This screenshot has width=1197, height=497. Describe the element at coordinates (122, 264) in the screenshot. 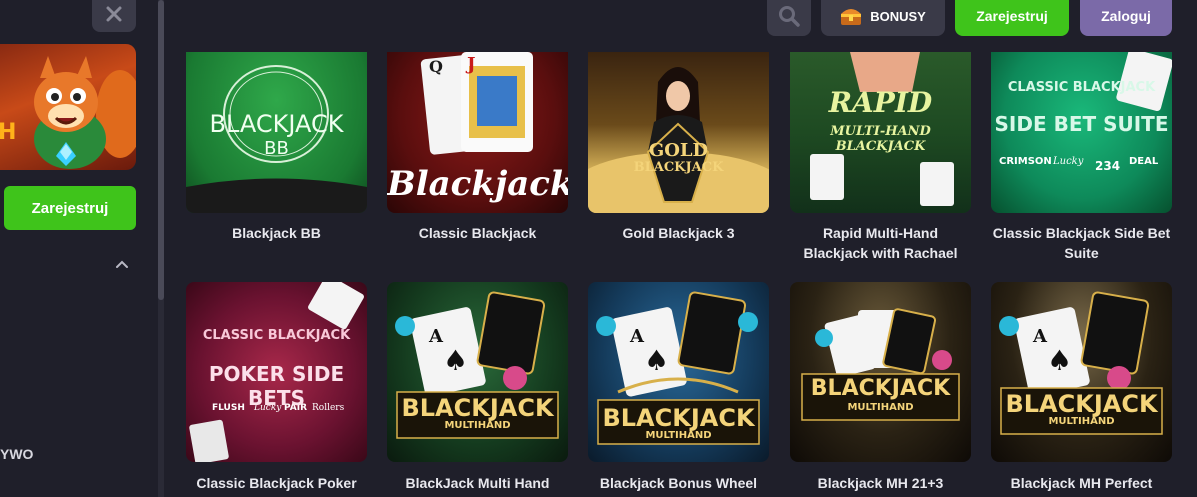

I see `chevron-up-icon` at that location.